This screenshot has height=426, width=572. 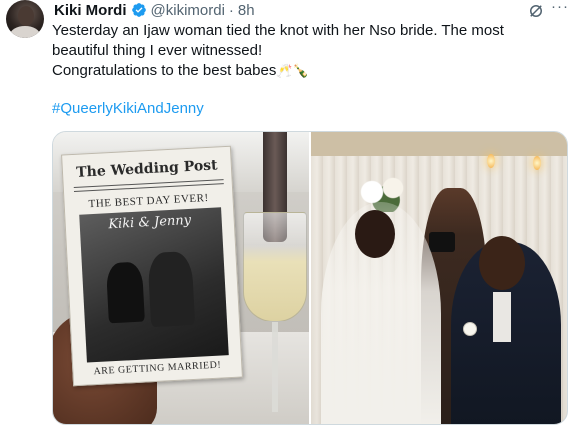 What do you see at coordinates (146, 169) in the screenshot?
I see `program-masthead: The Wedding Post` at bounding box center [146, 169].